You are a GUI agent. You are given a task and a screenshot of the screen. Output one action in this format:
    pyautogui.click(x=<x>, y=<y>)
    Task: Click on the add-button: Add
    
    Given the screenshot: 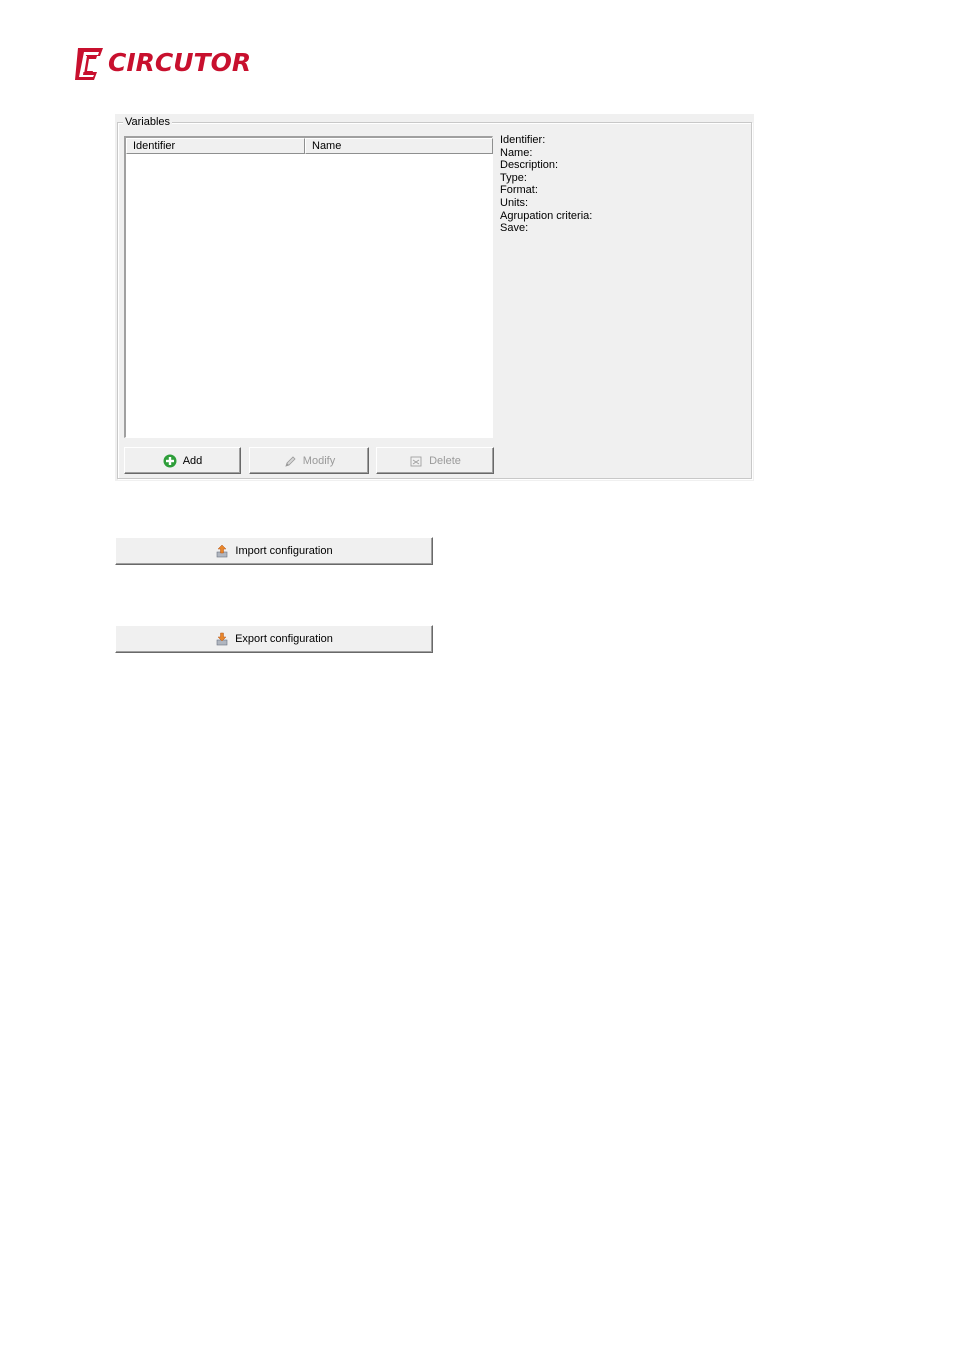 What is the action you would take?
    pyautogui.click(x=182, y=460)
    